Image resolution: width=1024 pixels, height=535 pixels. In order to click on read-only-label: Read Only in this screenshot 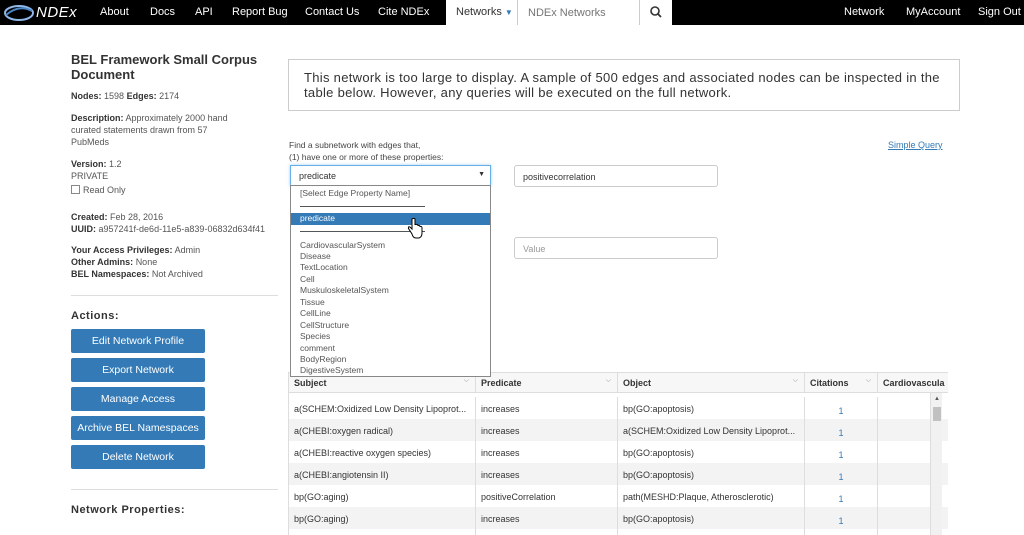, I will do `click(104, 190)`.